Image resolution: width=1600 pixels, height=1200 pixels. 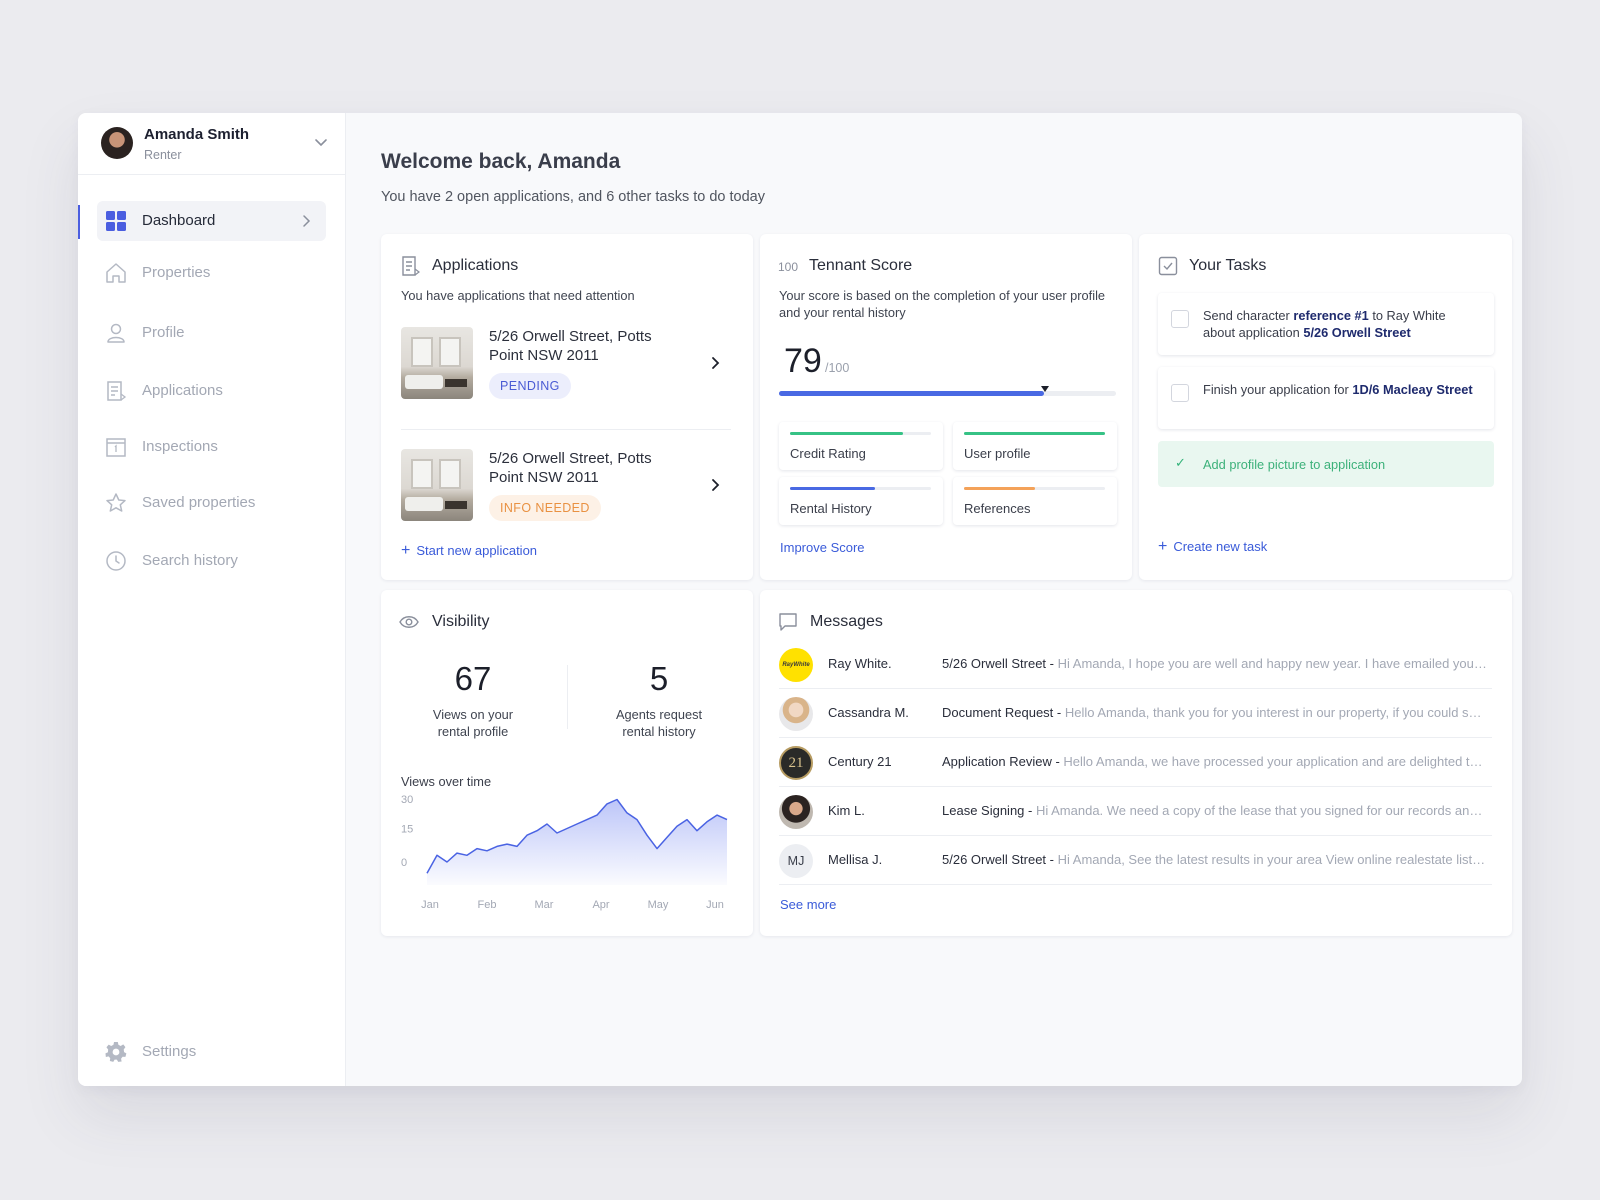 I want to click on gear-icon, so click(x=116, y=1051).